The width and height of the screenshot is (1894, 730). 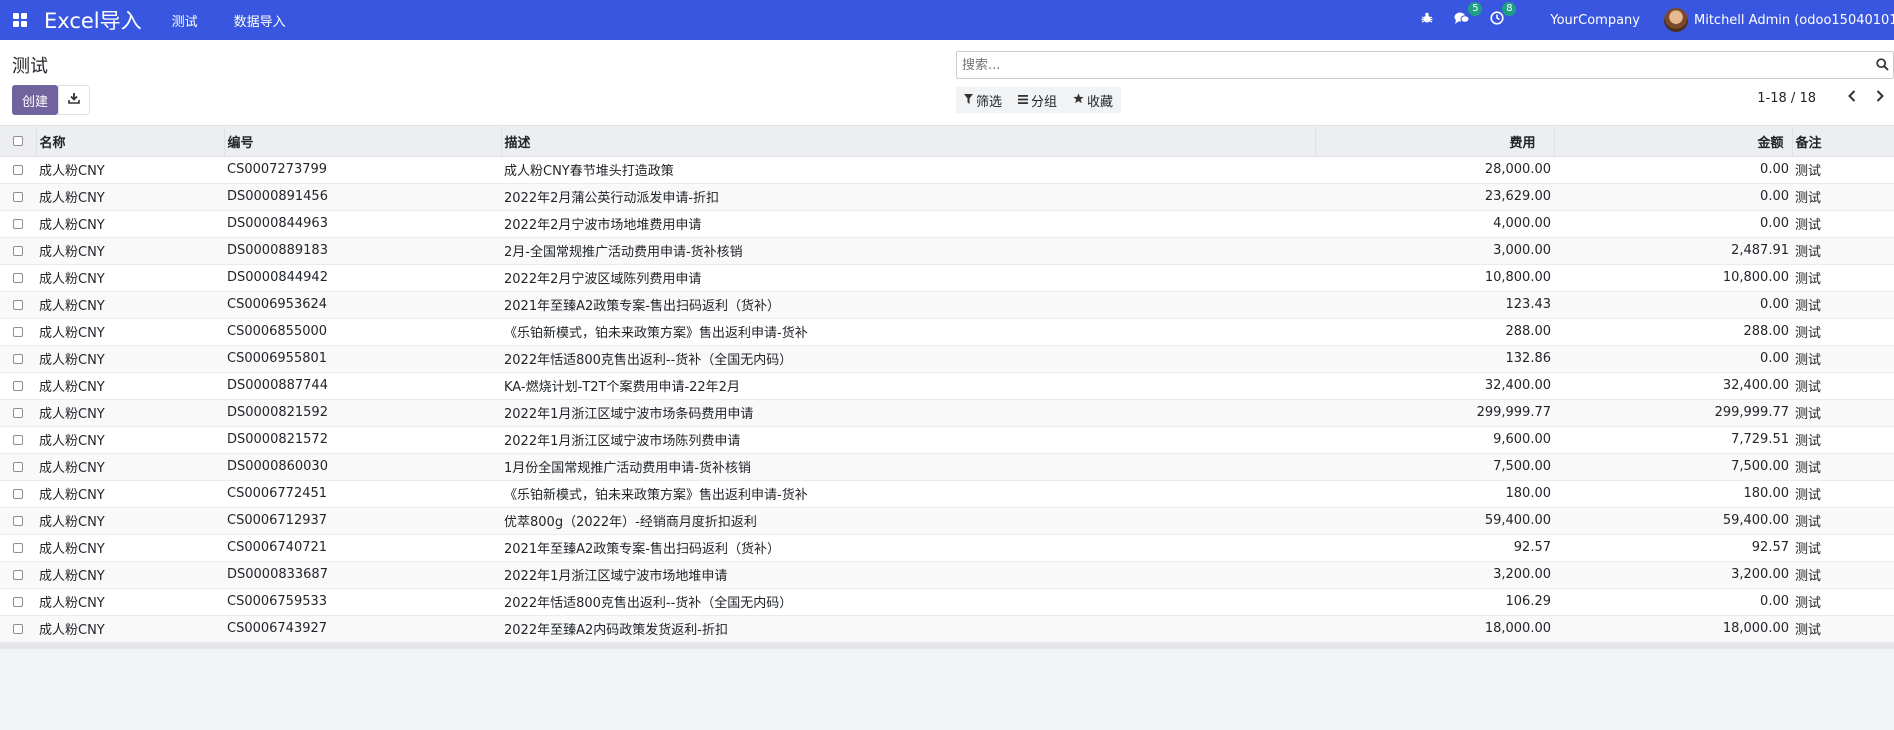 I want to click on create-button: 创建, so click(x=35, y=100).